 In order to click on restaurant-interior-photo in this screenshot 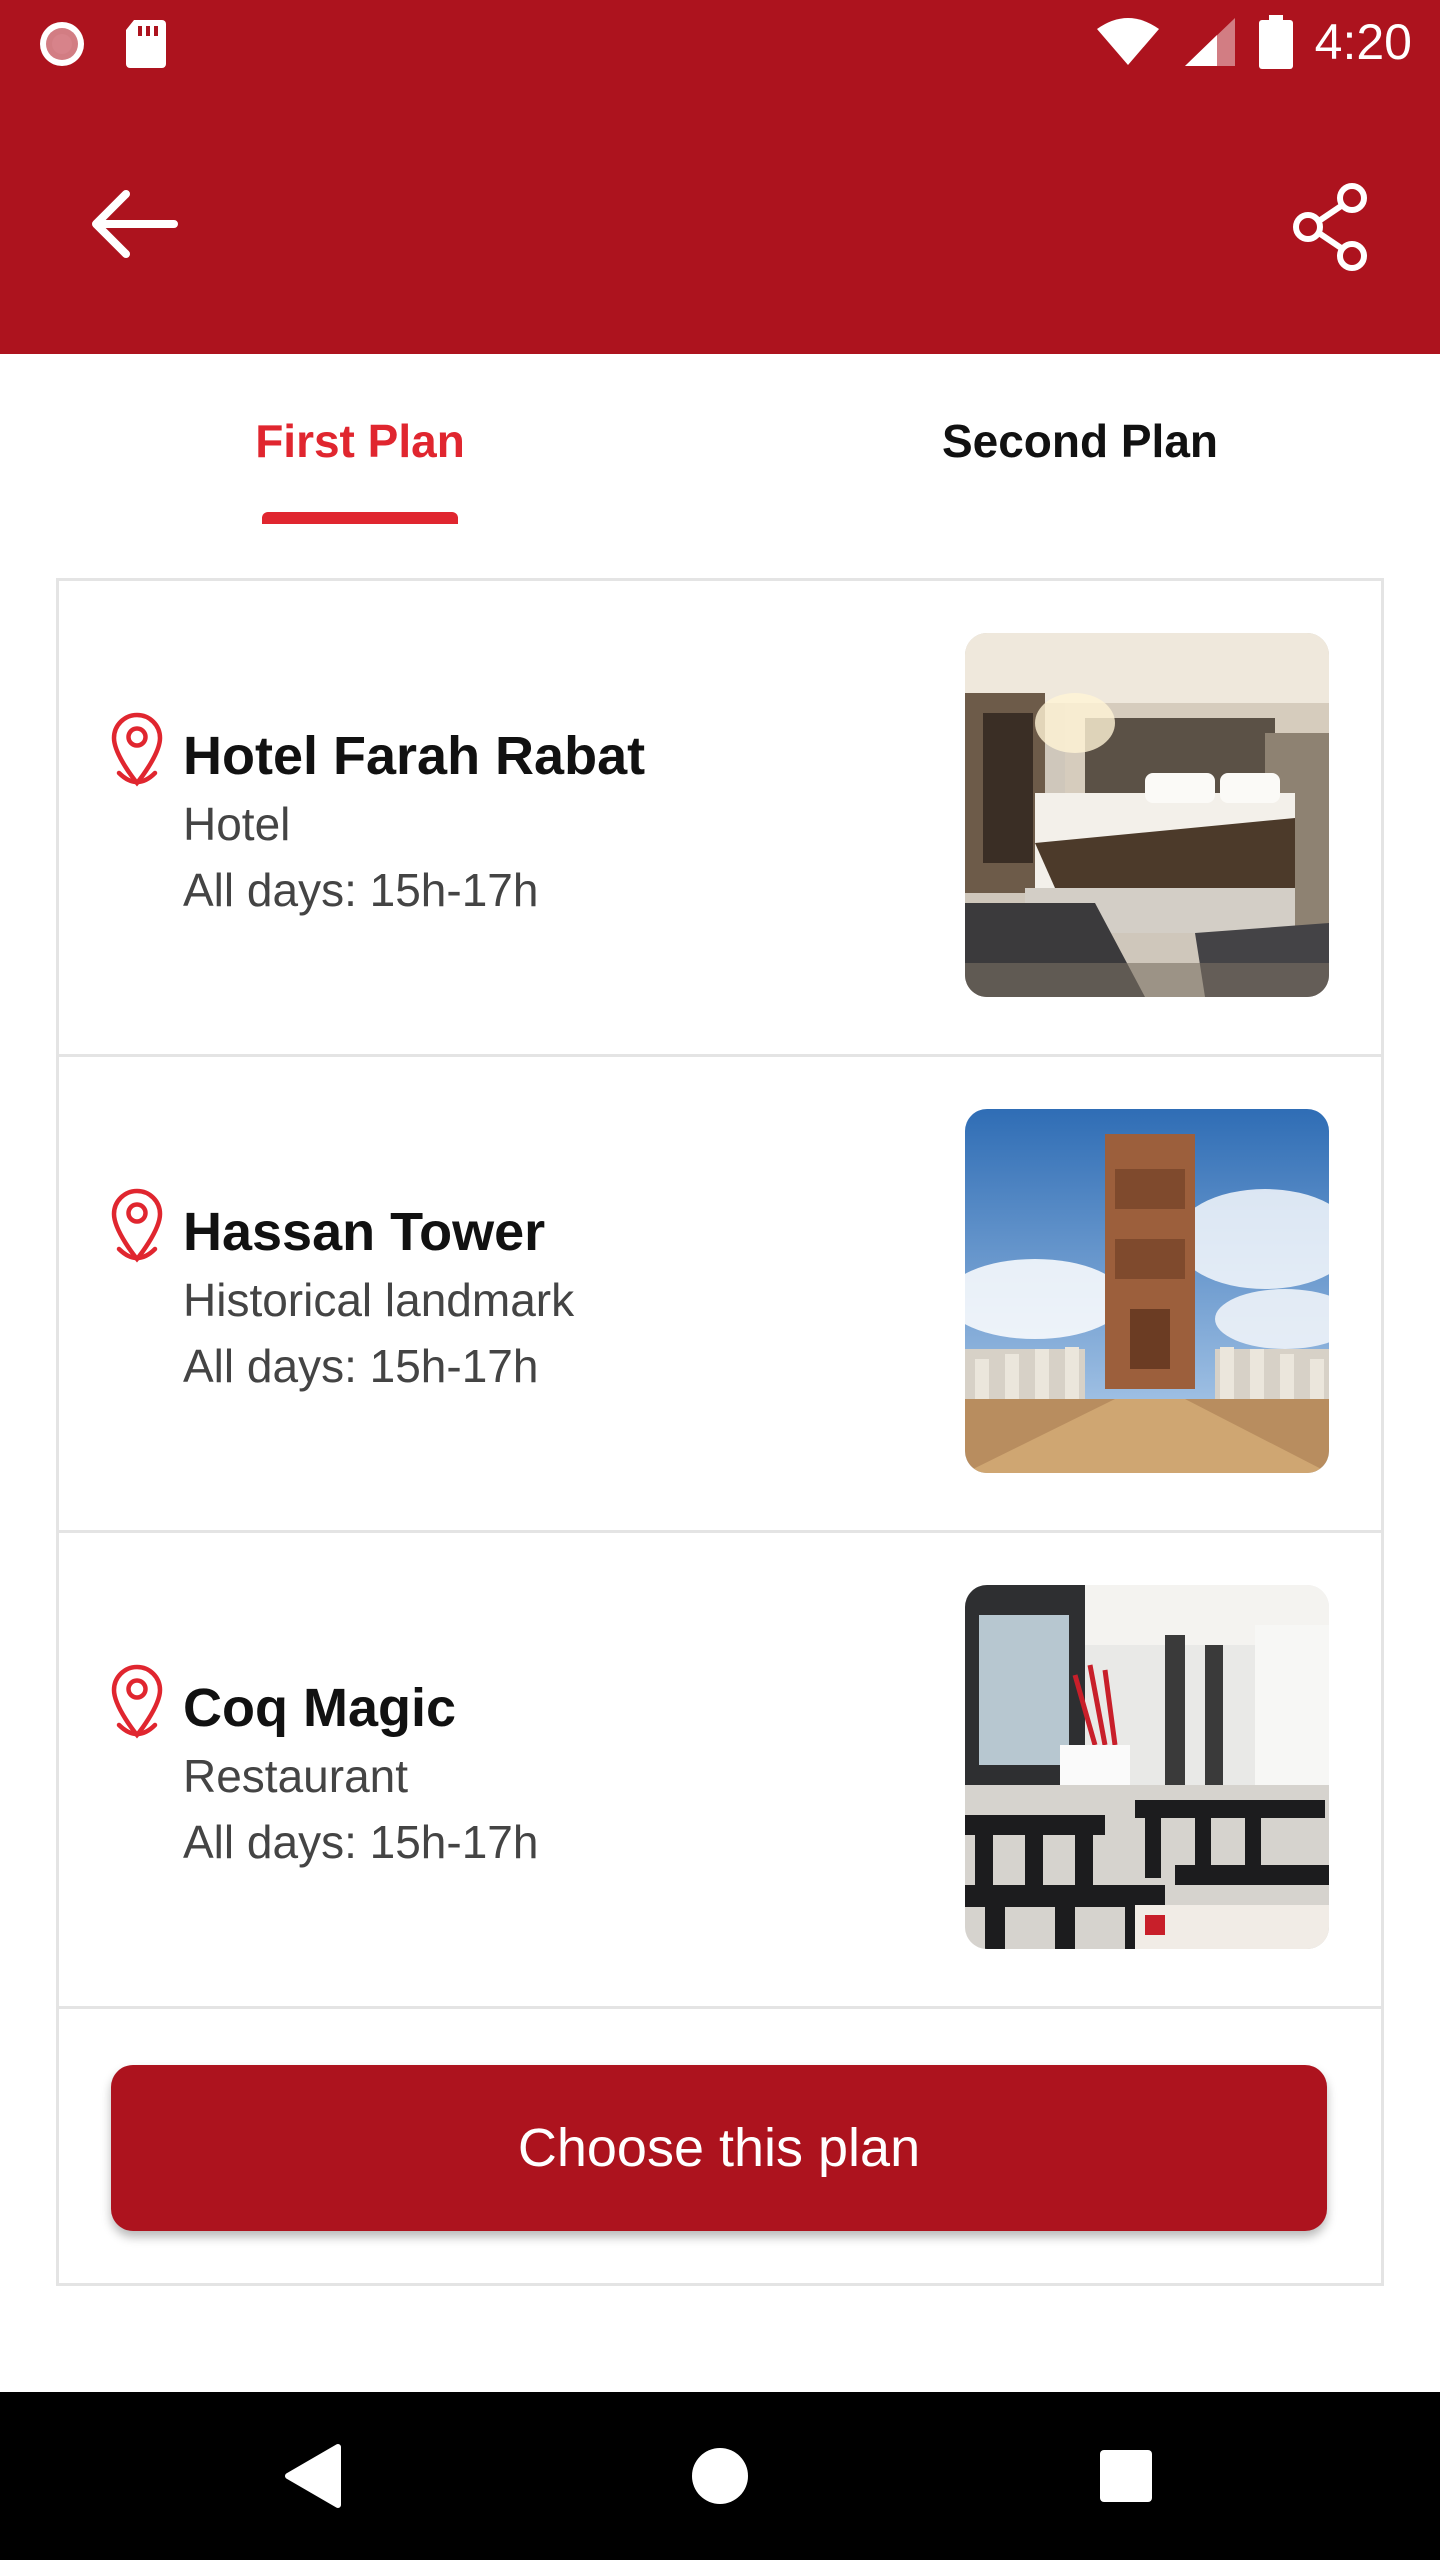, I will do `click(1147, 1767)`.